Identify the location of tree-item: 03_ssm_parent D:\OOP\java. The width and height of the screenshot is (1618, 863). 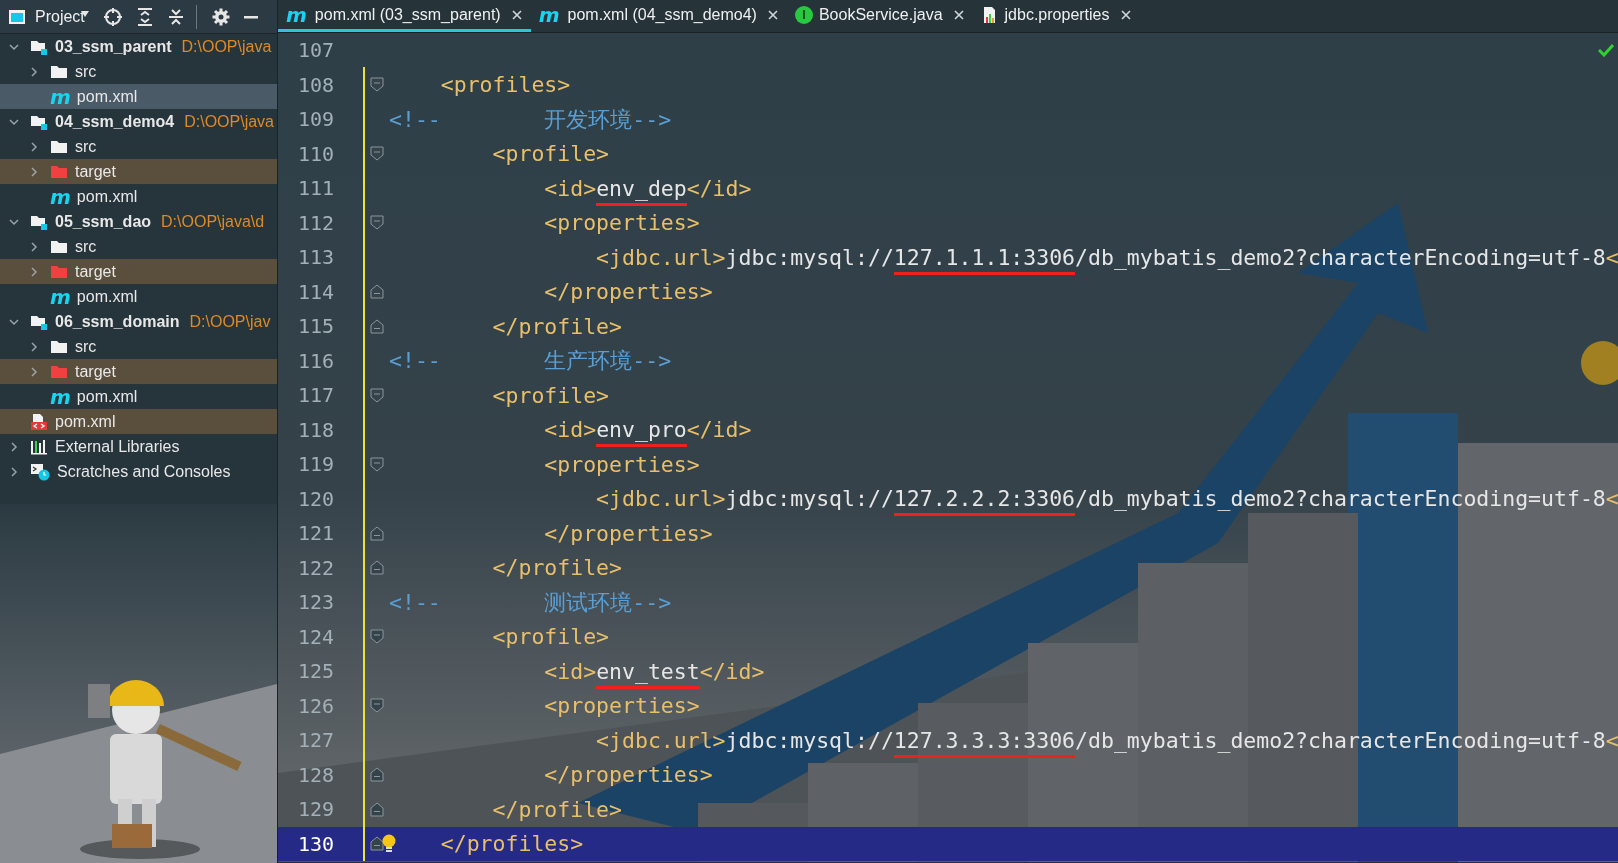
(138, 46).